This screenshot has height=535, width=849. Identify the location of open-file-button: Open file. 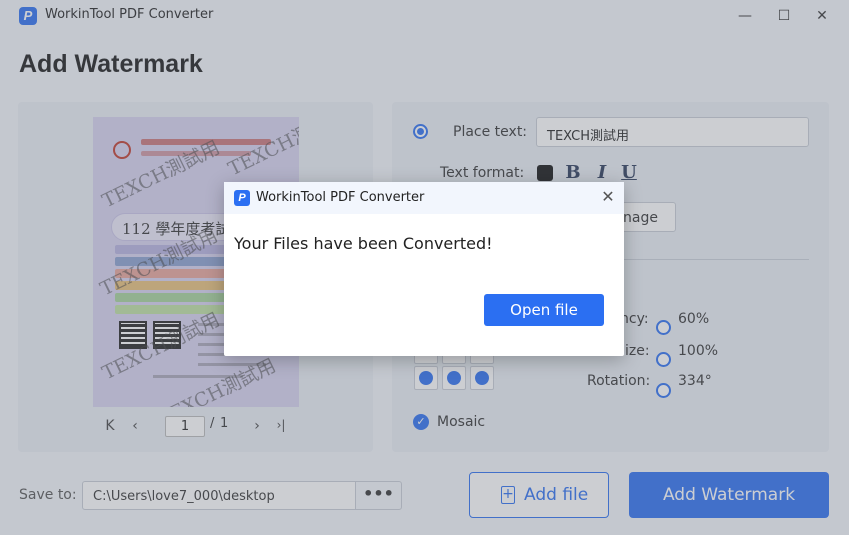
(544, 310).